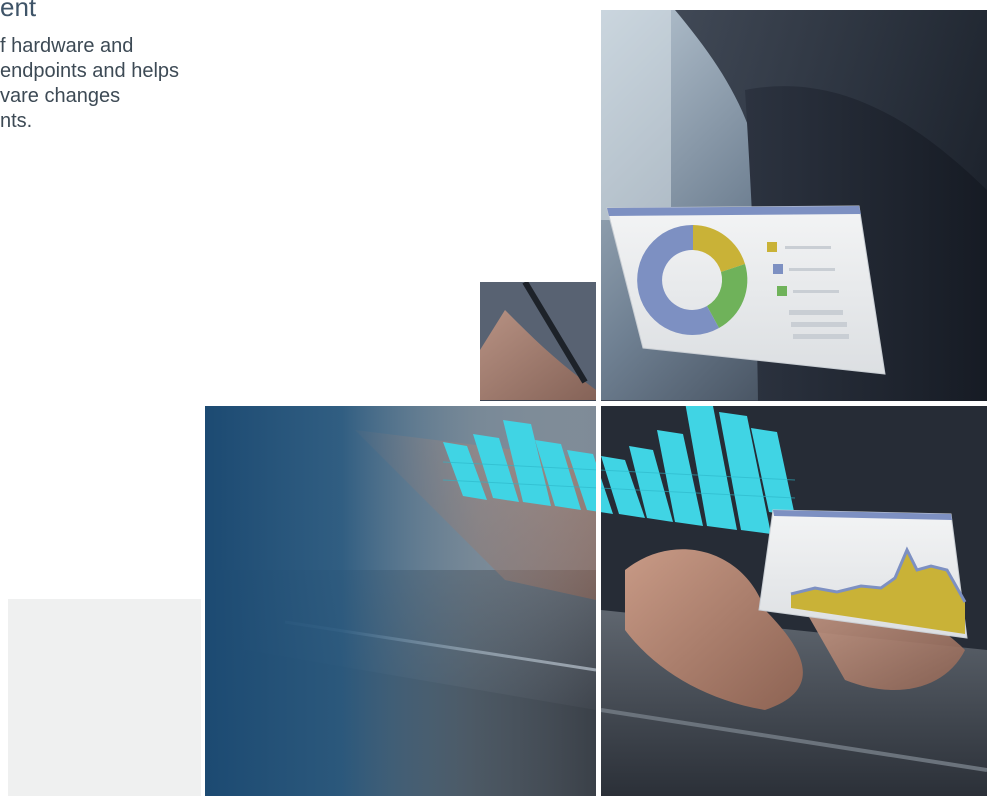 This screenshot has height=796, width=987. What do you see at coordinates (104, 697) in the screenshot?
I see `gray-decorative-box` at bounding box center [104, 697].